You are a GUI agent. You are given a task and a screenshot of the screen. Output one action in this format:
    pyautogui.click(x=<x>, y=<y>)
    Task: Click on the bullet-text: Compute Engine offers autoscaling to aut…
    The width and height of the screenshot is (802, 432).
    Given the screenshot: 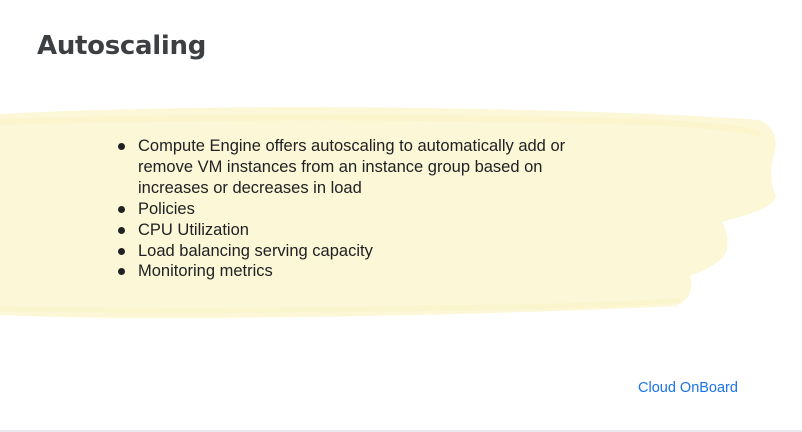 What is the action you would take?
    pyautogui.click(x=352, y=167)
    